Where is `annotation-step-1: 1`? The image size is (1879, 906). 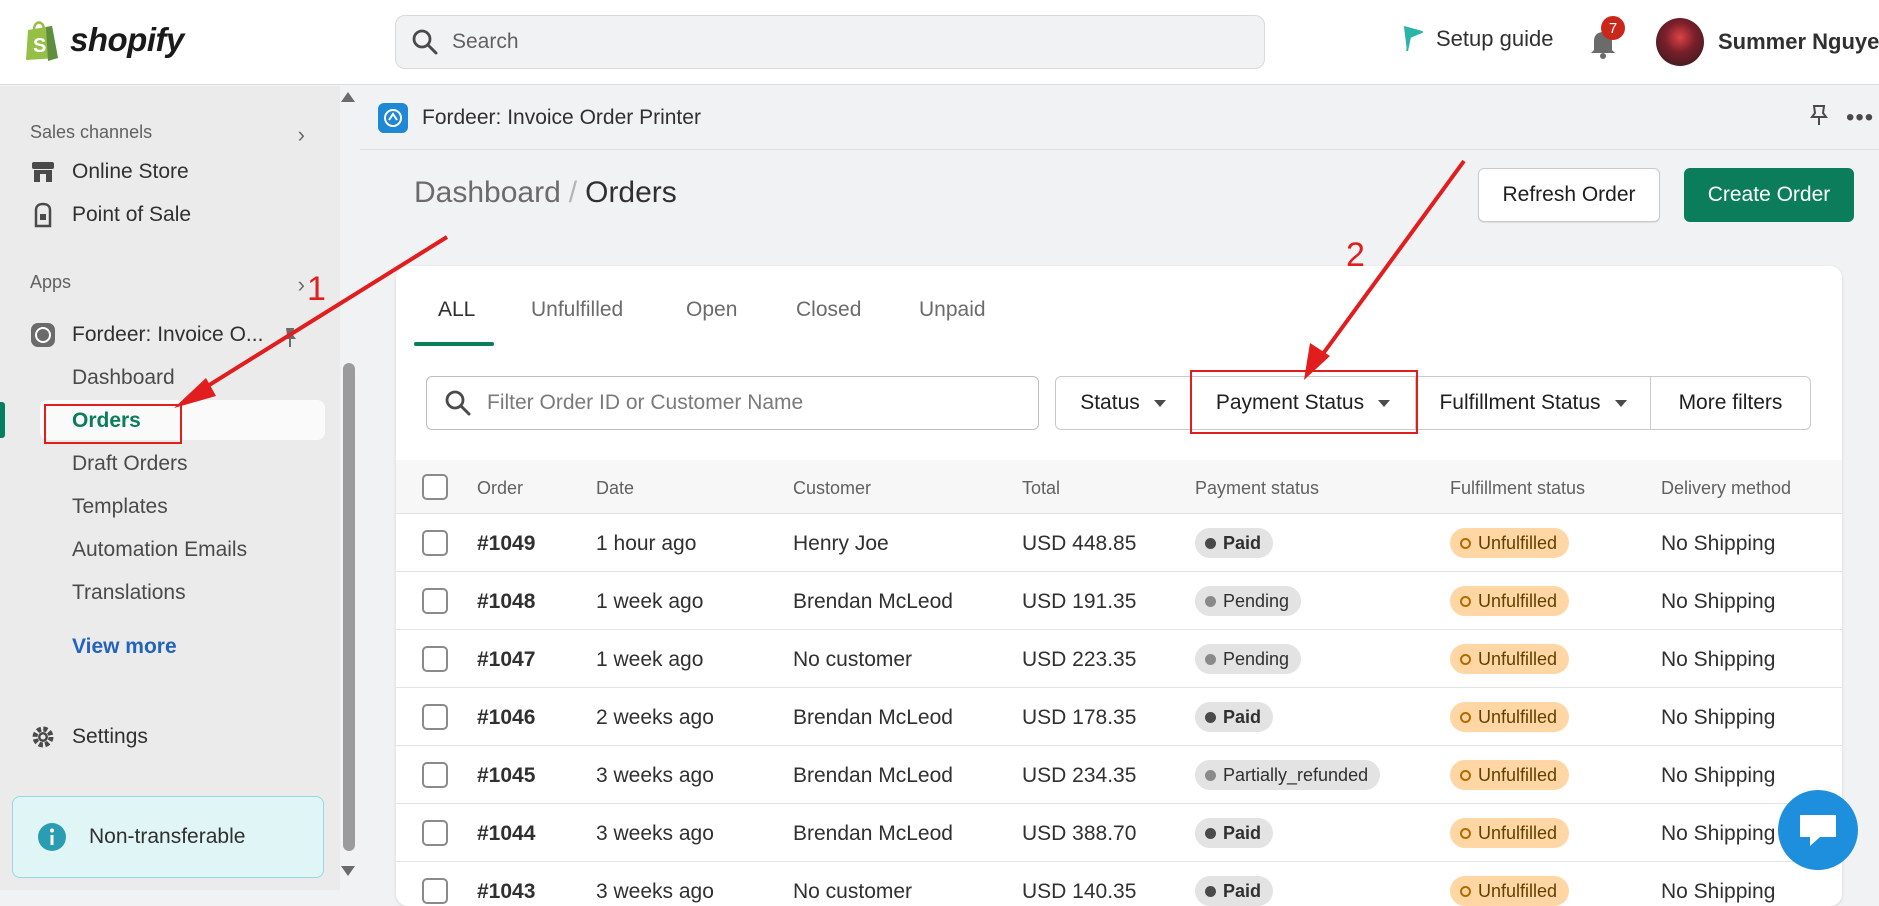 annotation-step-1: 1 is located at coordinates (316, 289).